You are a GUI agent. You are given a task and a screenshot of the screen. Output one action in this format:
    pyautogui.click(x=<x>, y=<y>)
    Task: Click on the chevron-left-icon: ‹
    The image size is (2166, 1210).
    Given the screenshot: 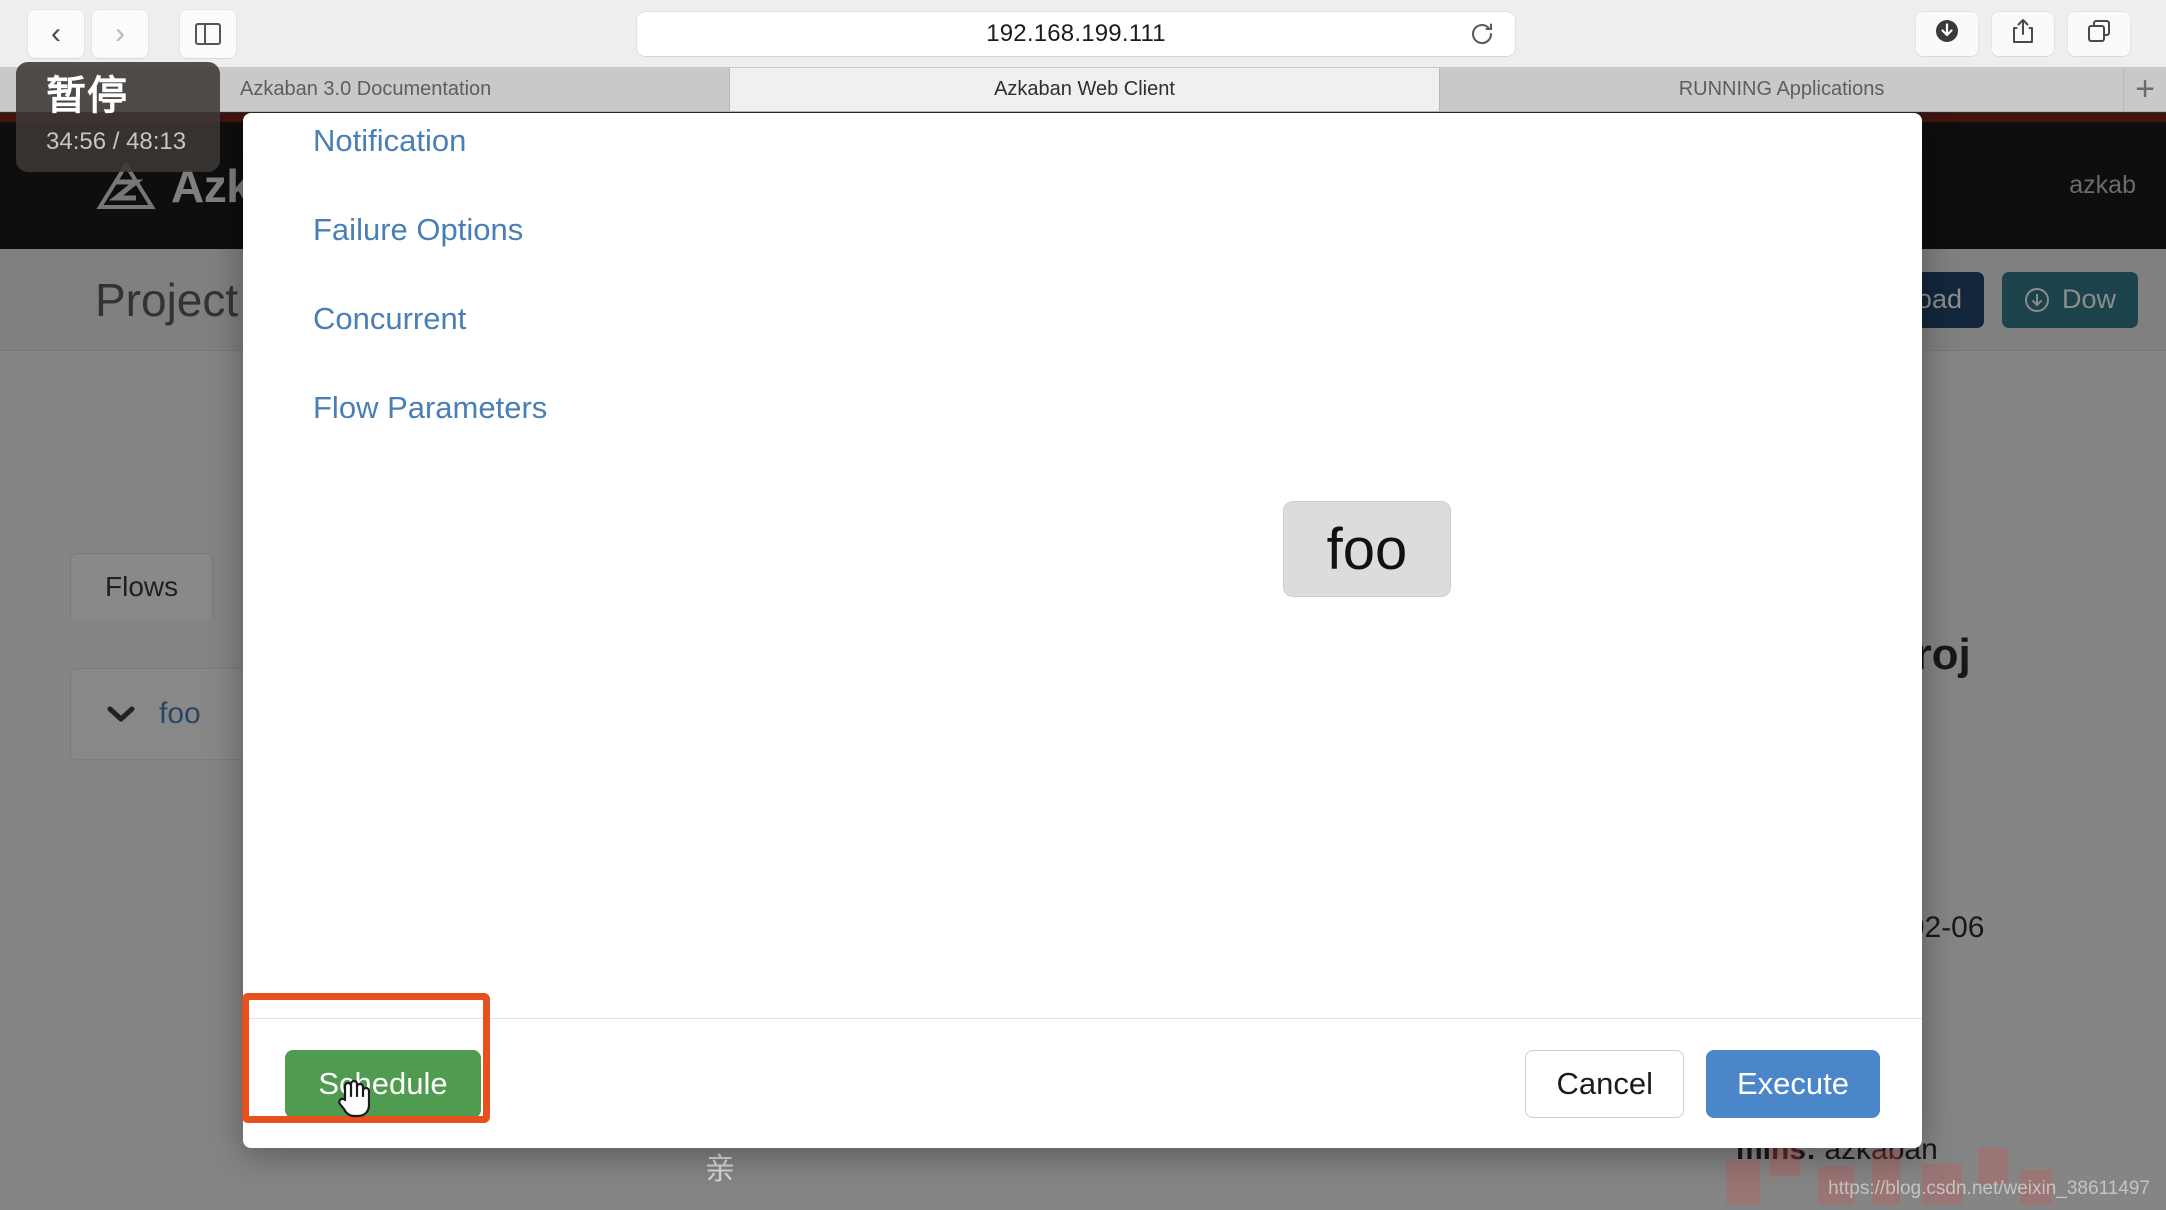 What is the action you would take?
    pyautogui.click(x=56, y=33)
    